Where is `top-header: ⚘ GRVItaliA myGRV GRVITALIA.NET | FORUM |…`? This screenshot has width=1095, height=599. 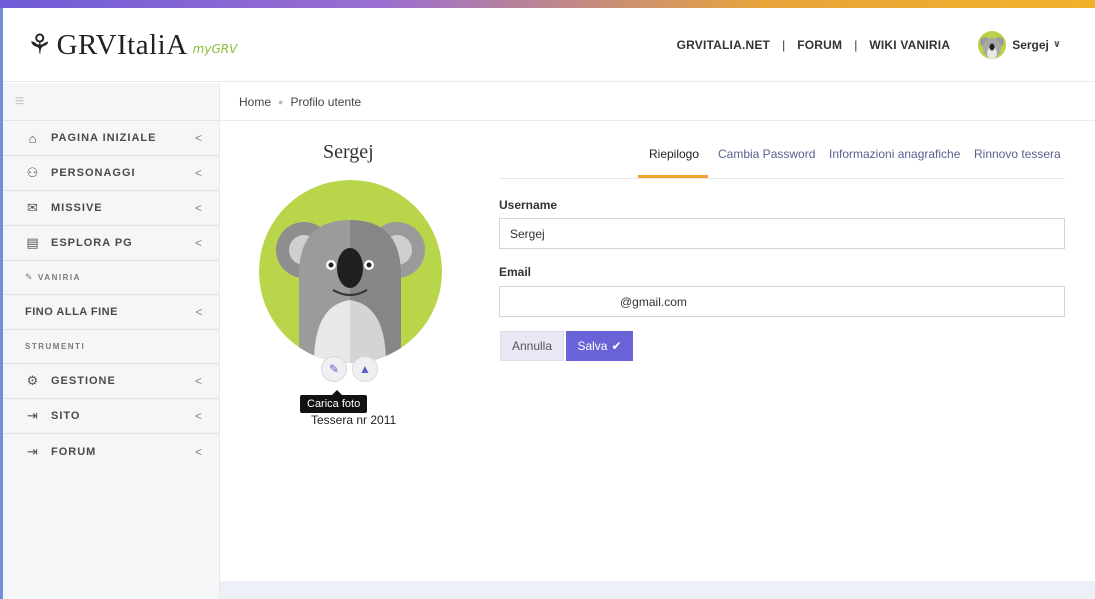
top-header: ⚘ GRVItaliA myGRV GRVITALIA.NET | FORUM |… is located at coordinates (549, 45).